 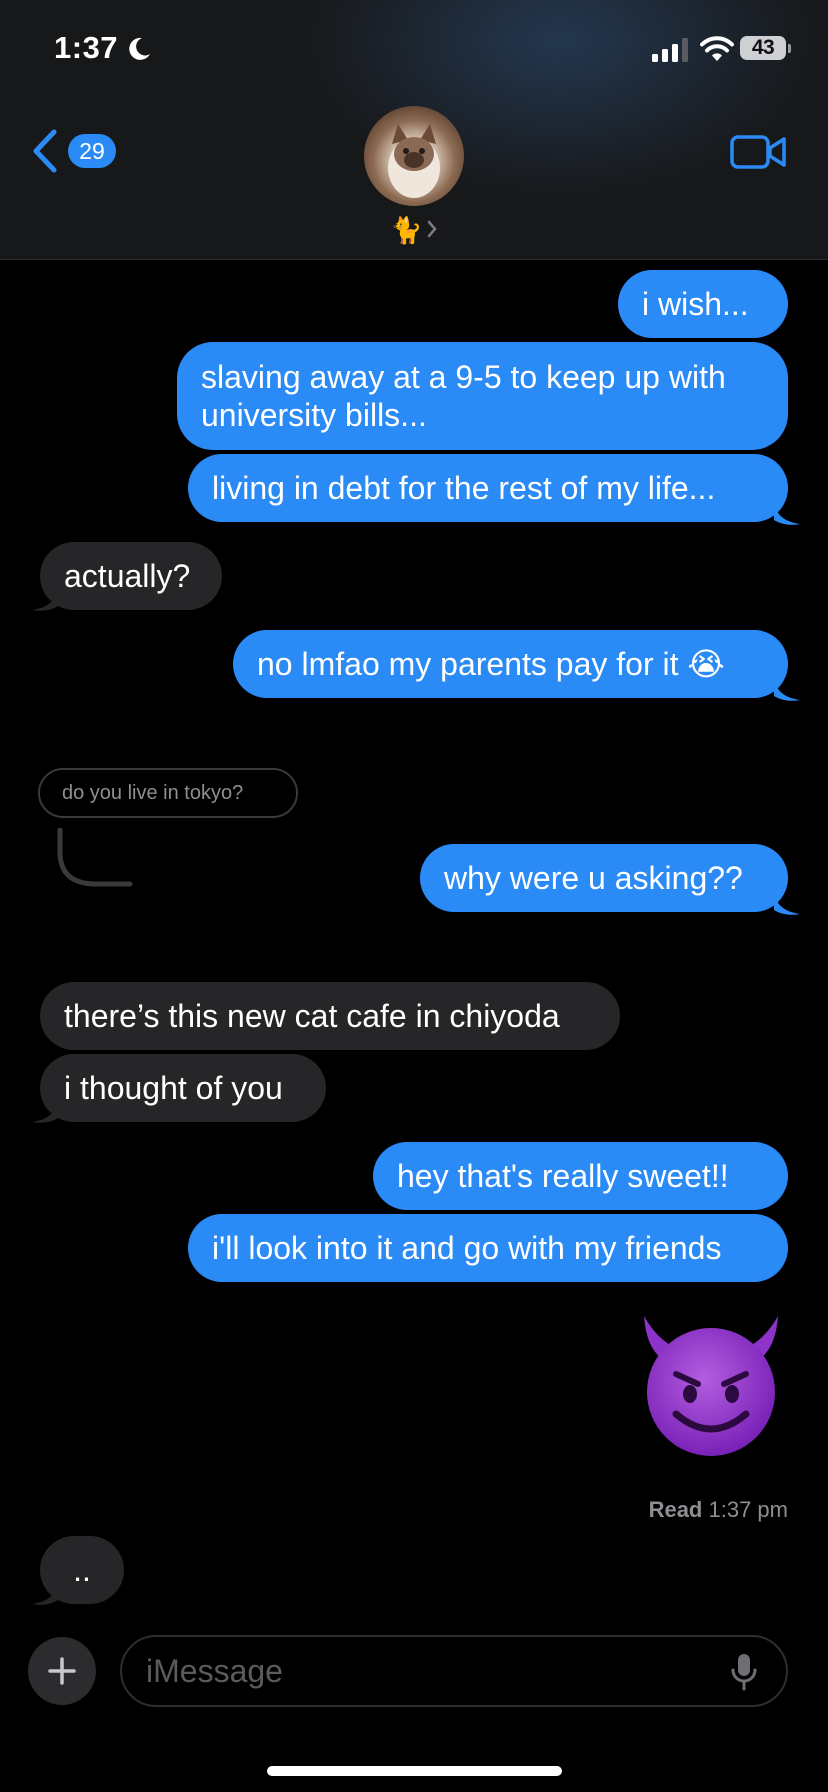 What do you see at coordinates (675, 1509) in the screenshot?
I see `read-label: Read` at bounding box center [675, 1509].